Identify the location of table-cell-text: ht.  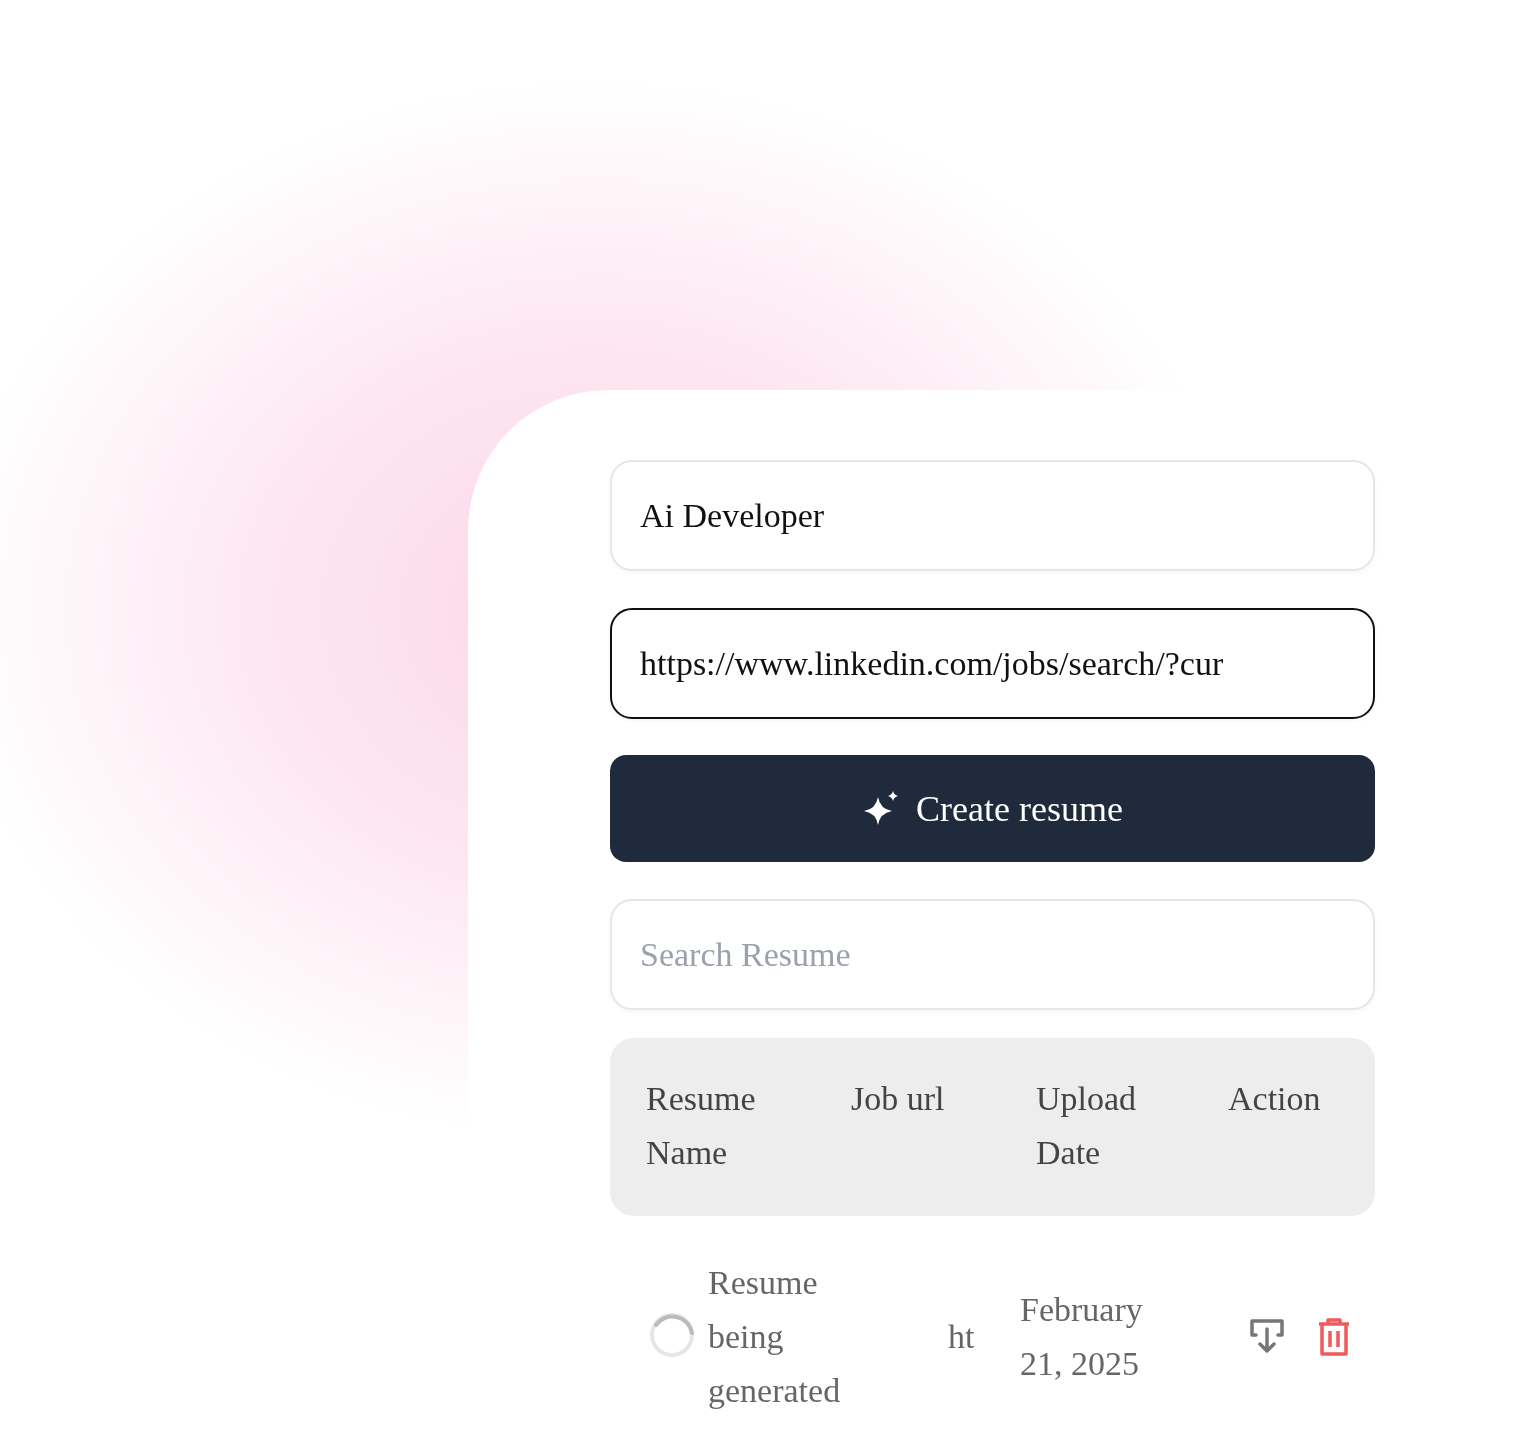
(962, 1337).